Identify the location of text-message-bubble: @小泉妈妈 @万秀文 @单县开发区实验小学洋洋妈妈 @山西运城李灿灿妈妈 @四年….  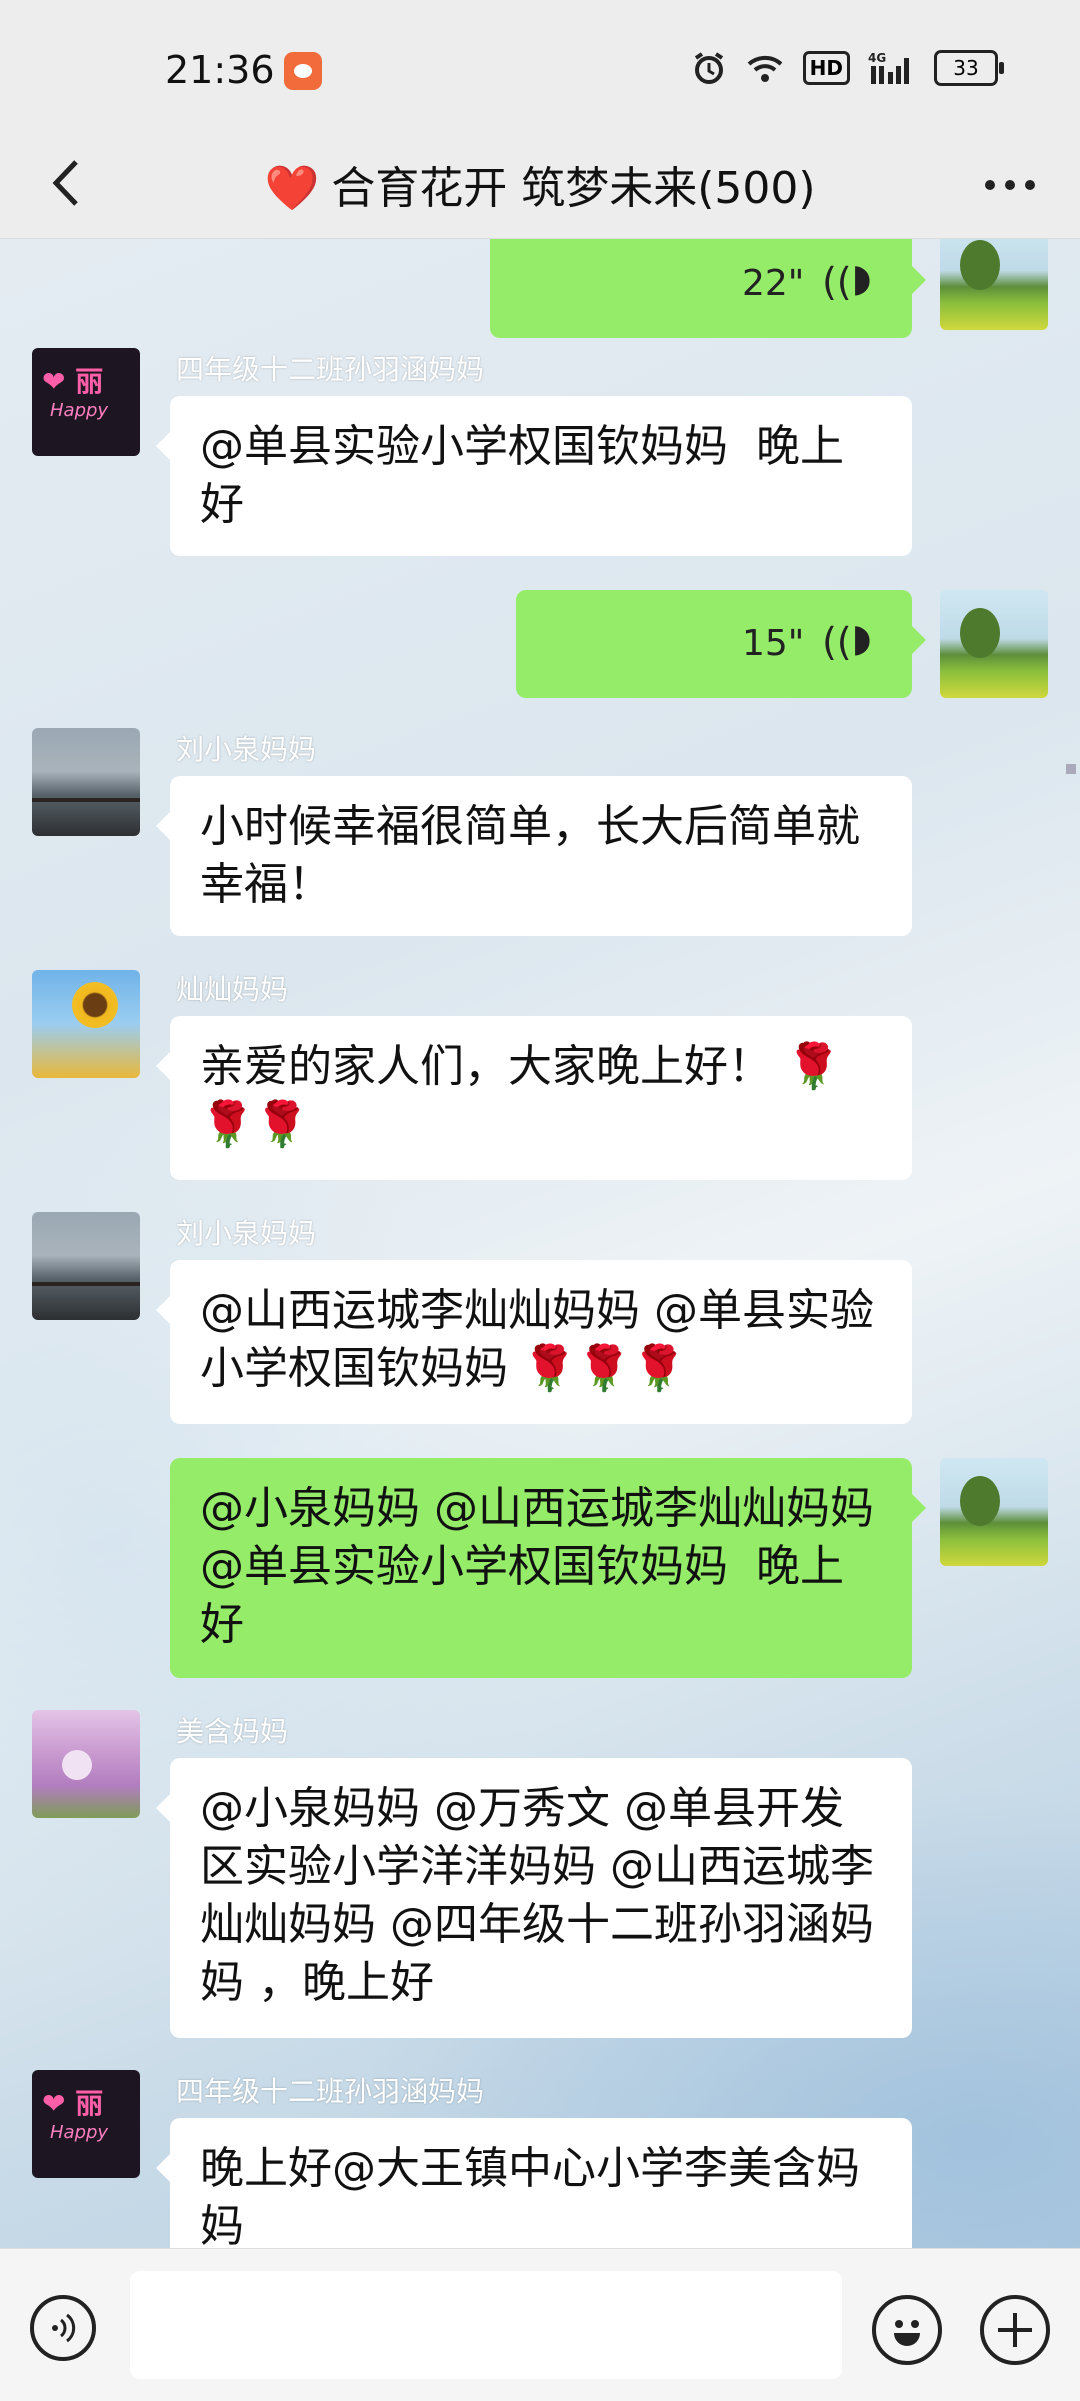
(534, 1898).